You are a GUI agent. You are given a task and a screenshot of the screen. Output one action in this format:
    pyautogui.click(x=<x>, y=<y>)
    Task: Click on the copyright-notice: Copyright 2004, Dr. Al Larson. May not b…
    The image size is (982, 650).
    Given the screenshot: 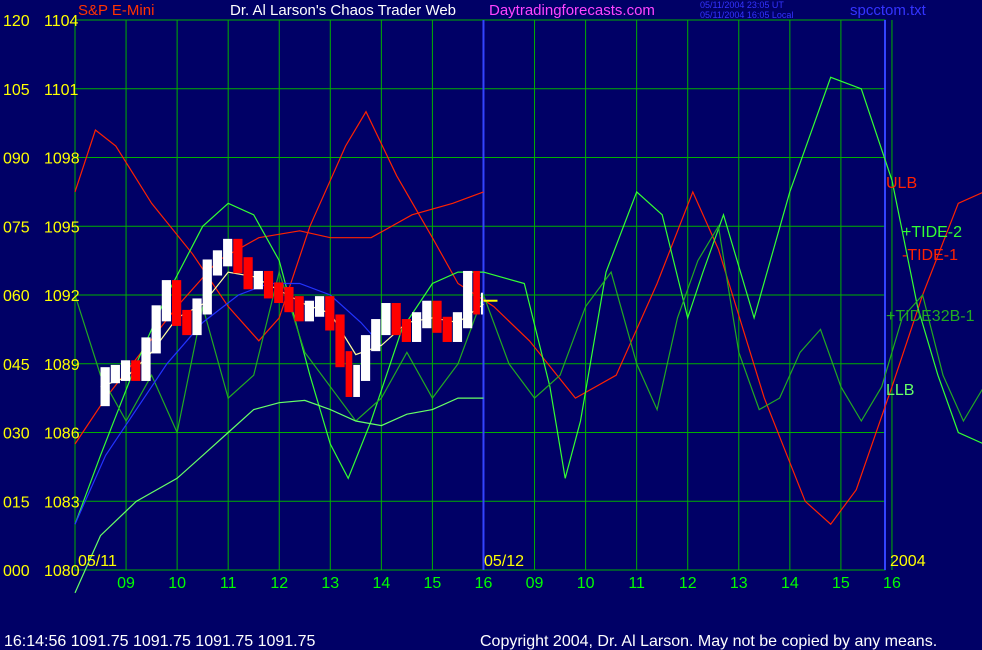 What is the action you would take?
    pyautogui.click(x=708, y=641)
    